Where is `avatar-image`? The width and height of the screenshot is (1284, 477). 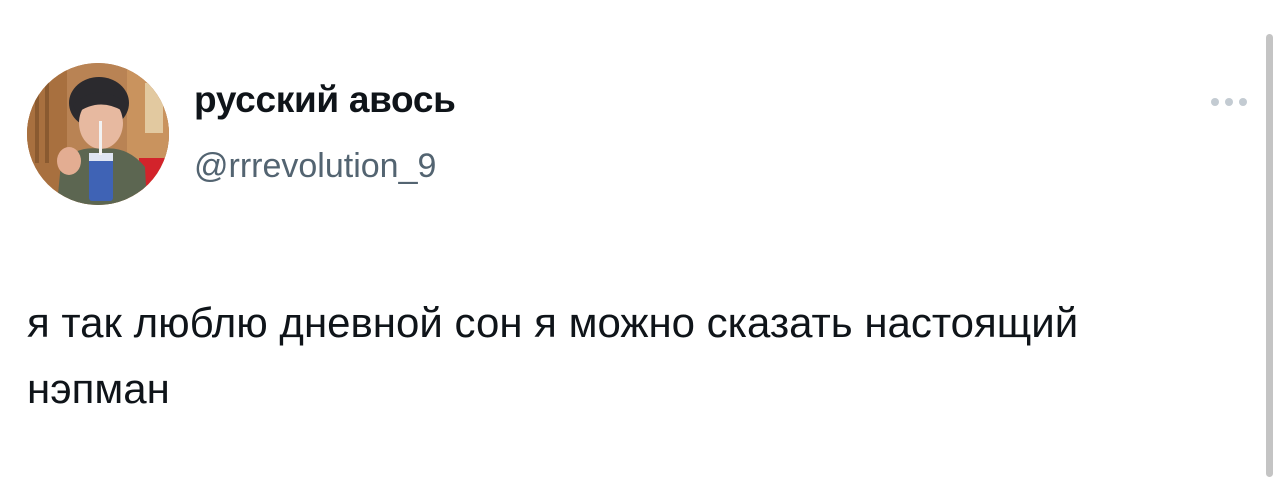
avatar-image is located at coordinates (98, 134).